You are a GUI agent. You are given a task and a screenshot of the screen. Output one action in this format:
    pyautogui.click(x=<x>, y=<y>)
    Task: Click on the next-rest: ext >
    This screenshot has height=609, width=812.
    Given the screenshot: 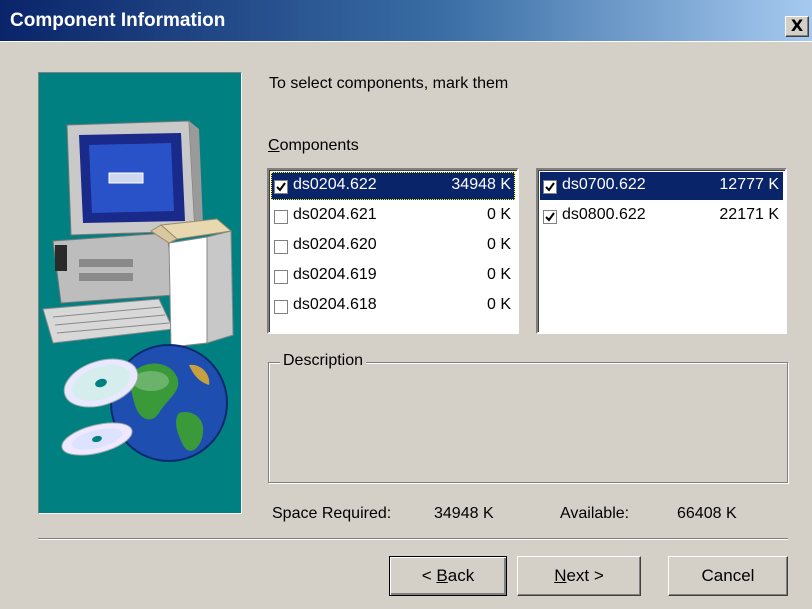 What is the action you would take?
    pyautogui.click(x=585, y=575)
    